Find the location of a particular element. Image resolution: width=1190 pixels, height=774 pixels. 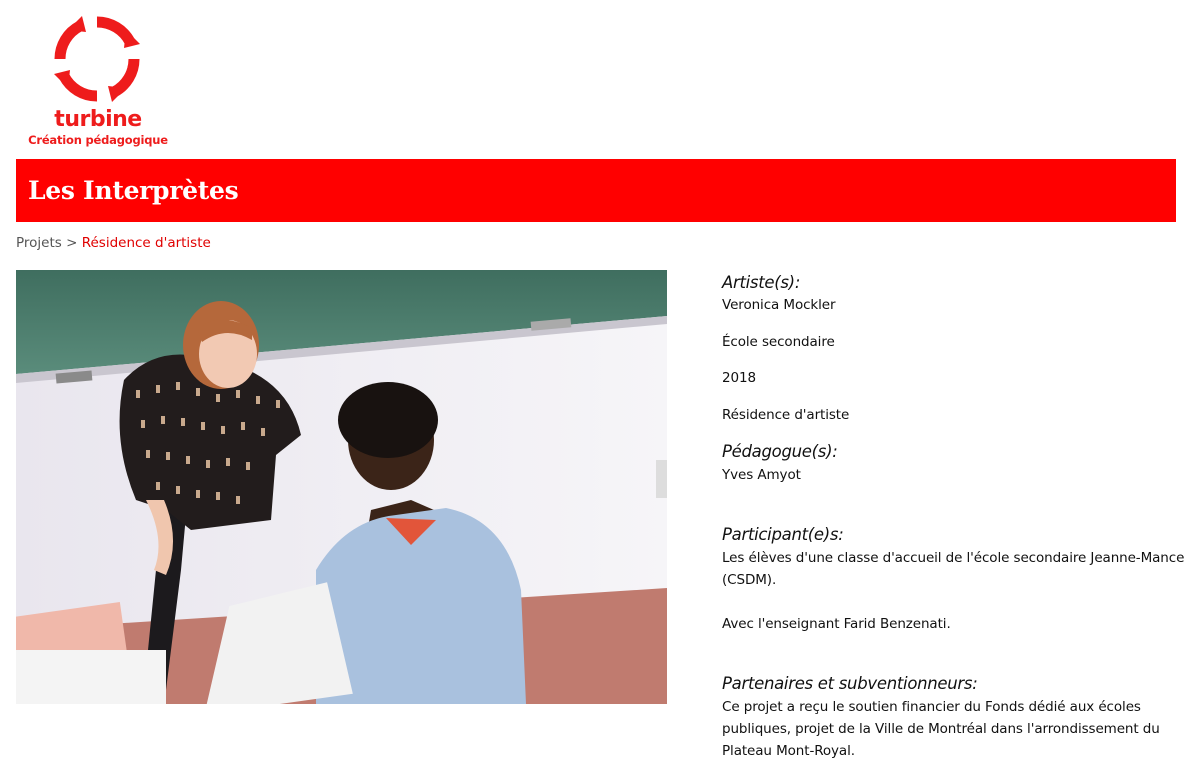

participants-line-2: (CSDM). is located at coordinates (749, 580).